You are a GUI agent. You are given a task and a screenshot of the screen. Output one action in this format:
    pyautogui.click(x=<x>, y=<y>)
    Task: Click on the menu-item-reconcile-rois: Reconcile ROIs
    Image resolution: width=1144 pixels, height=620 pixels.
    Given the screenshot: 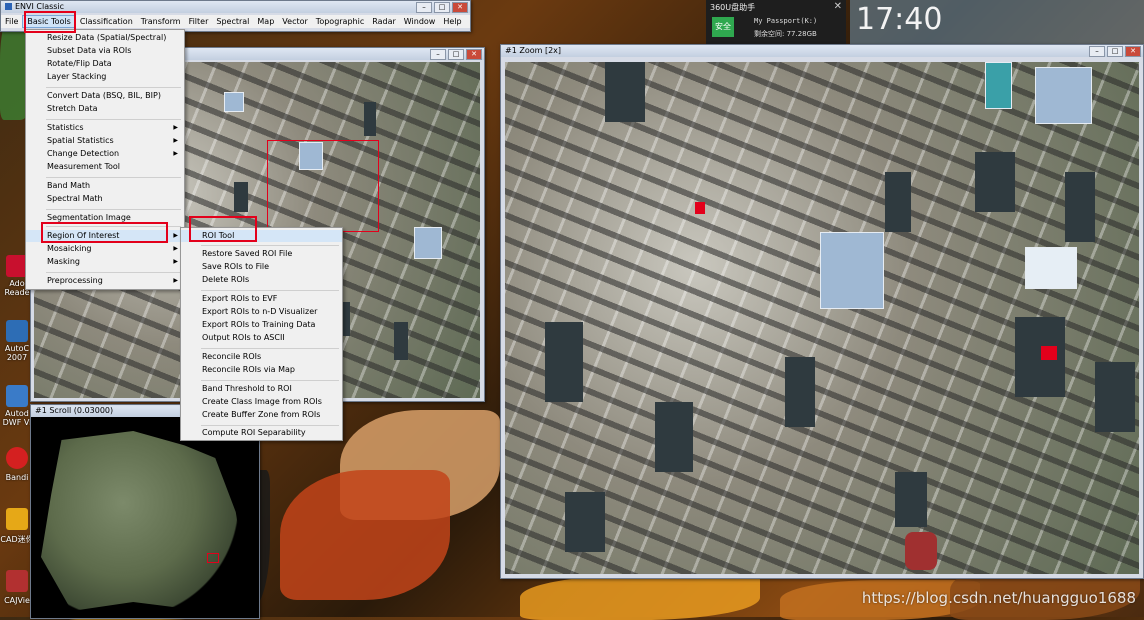 What is the action you would take?
    pyautogui.click(x=261, y=357)
    